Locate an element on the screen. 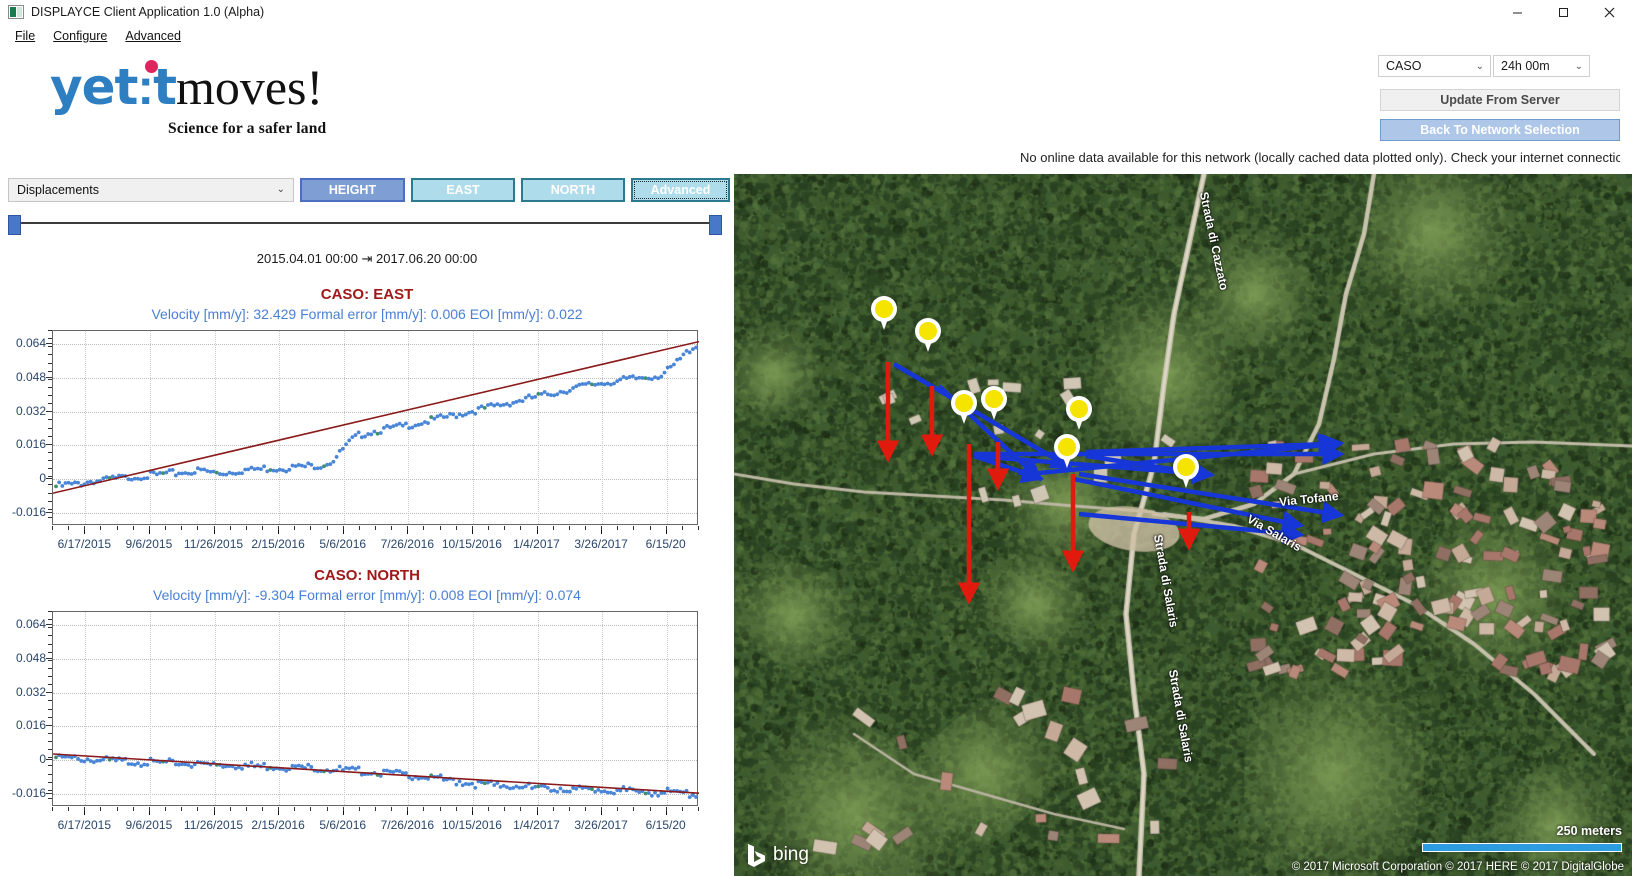 This screenshot has width=1632, height=876. interval-select-value: 24h 00m is located at coordinates (1525, 66).